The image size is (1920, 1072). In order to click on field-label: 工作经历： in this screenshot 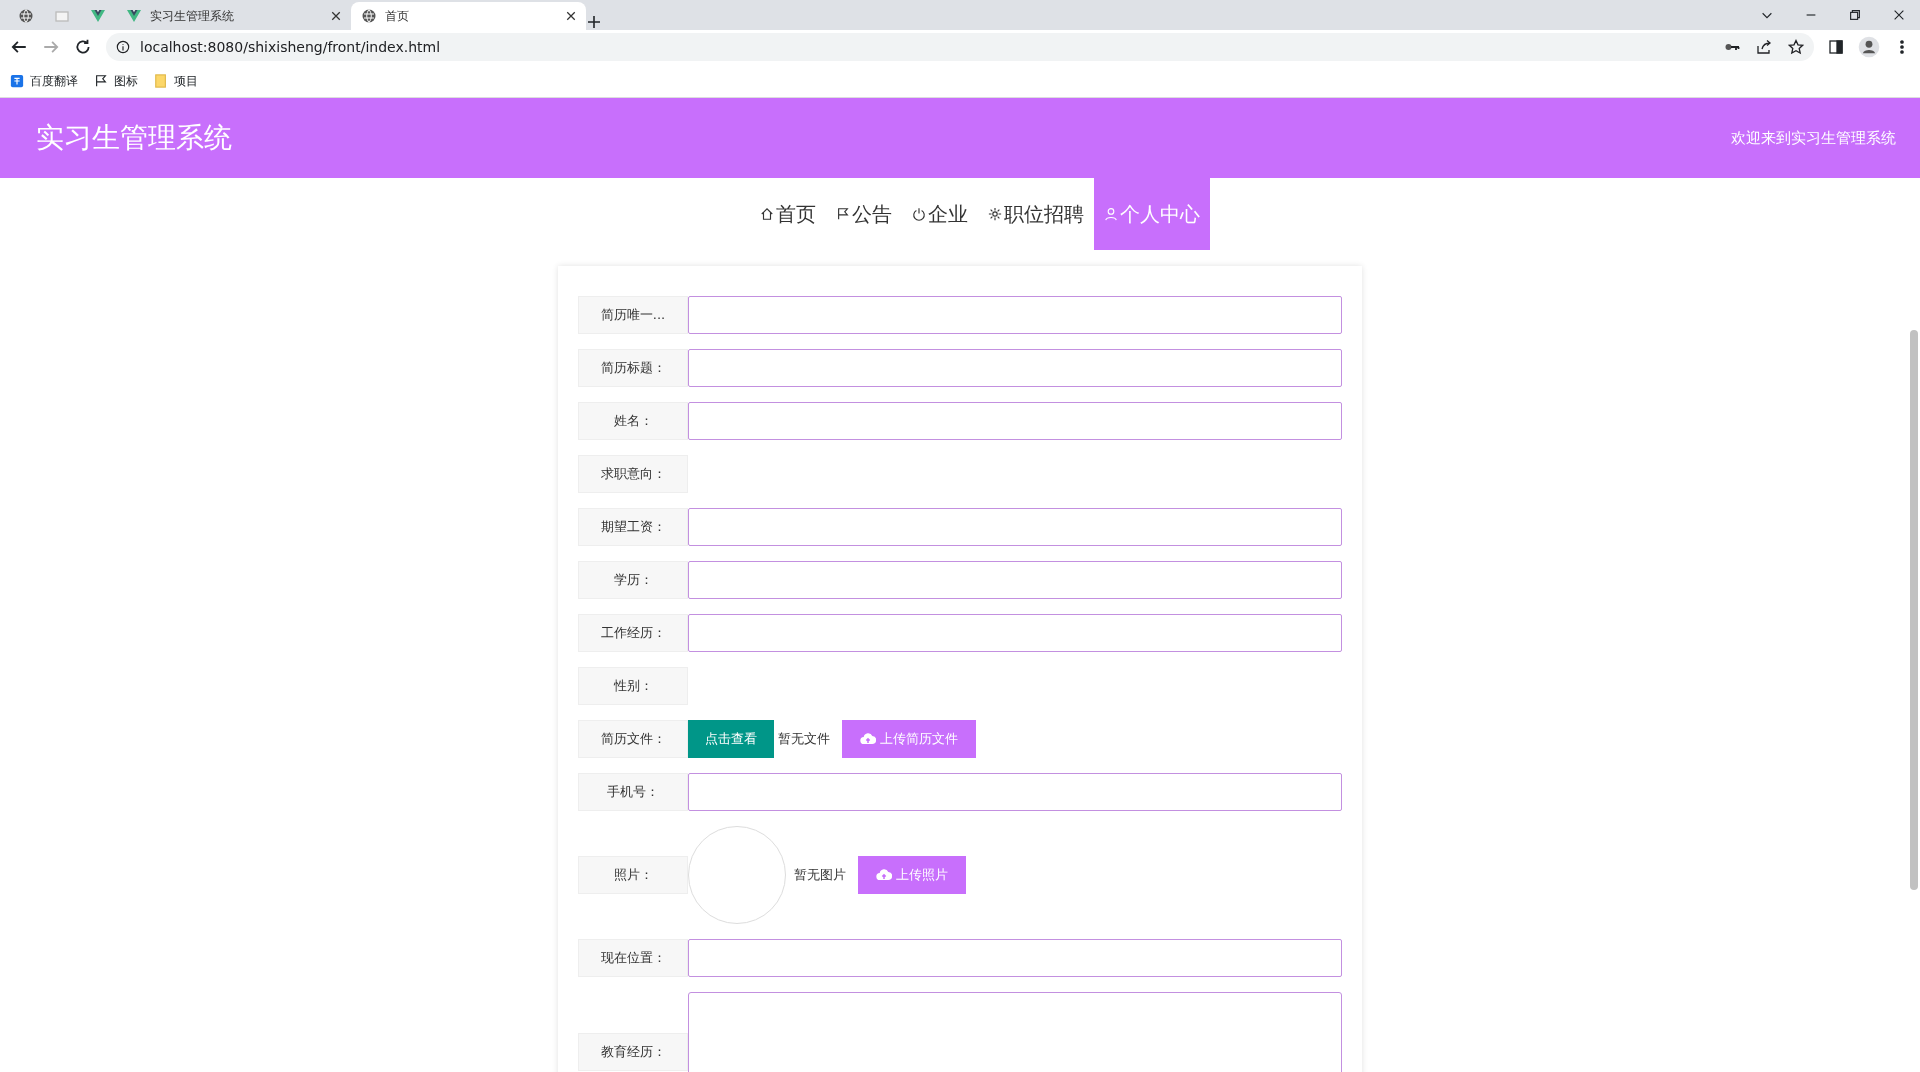, I will do `click(633, 633)`.